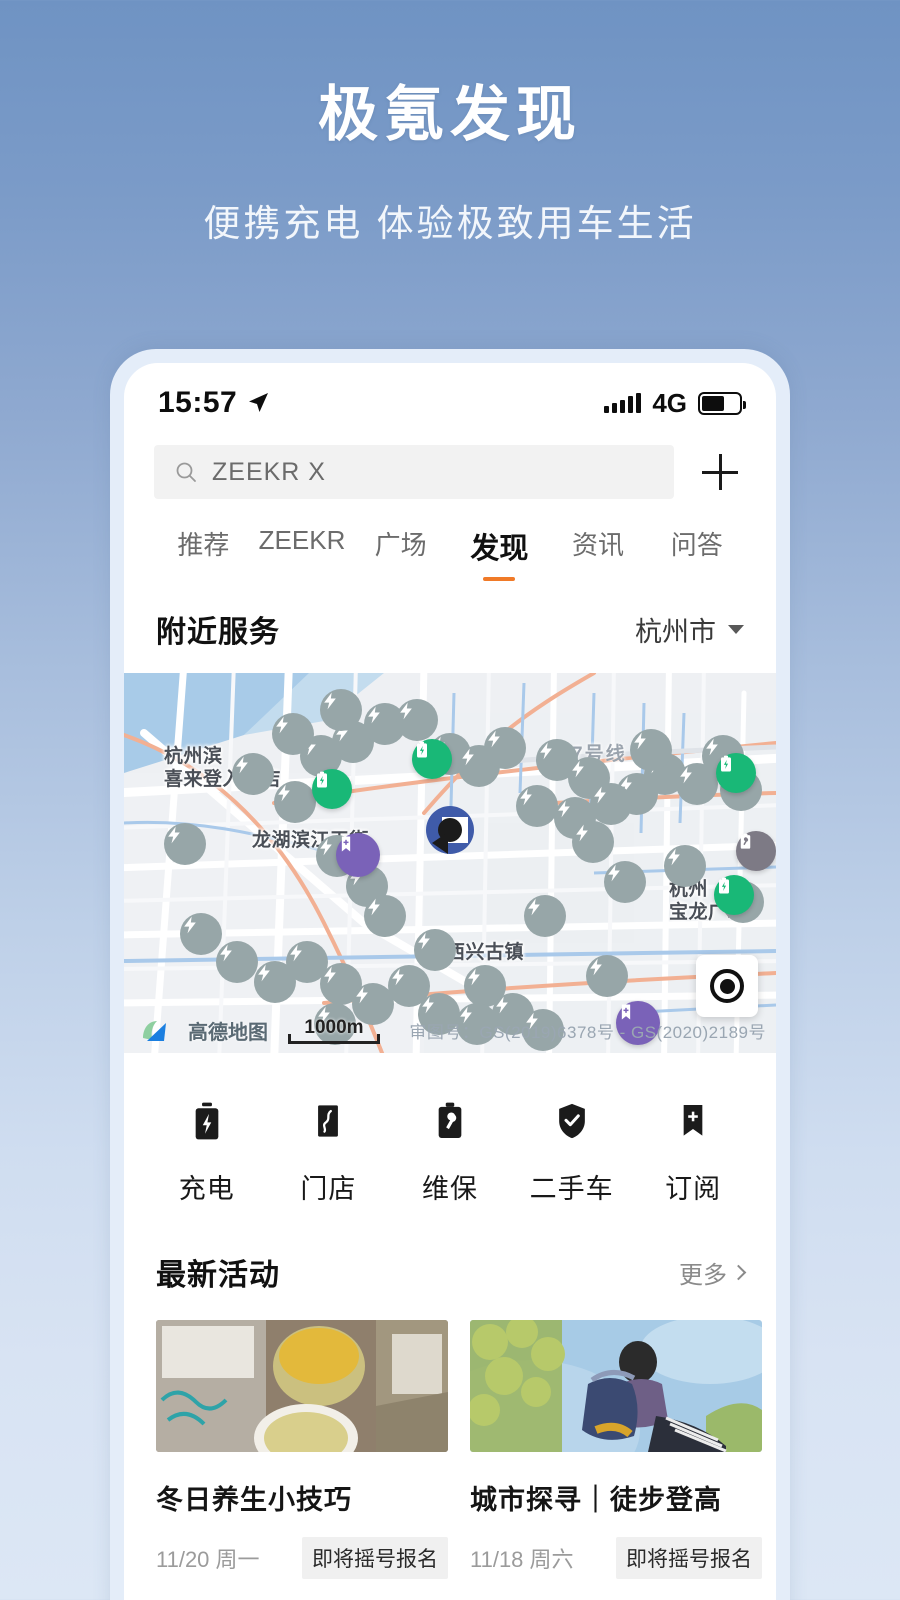 The height and width of the screenshot is (1600, 900). Describe the element at coordinates (499, 549) in the screenshot. I see `tab-label: 发现` at that location.